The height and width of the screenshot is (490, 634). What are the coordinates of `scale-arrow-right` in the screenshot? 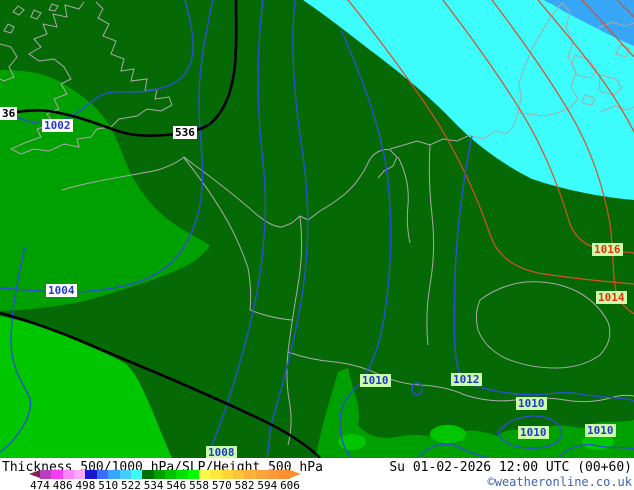 It's located at (295, 474).